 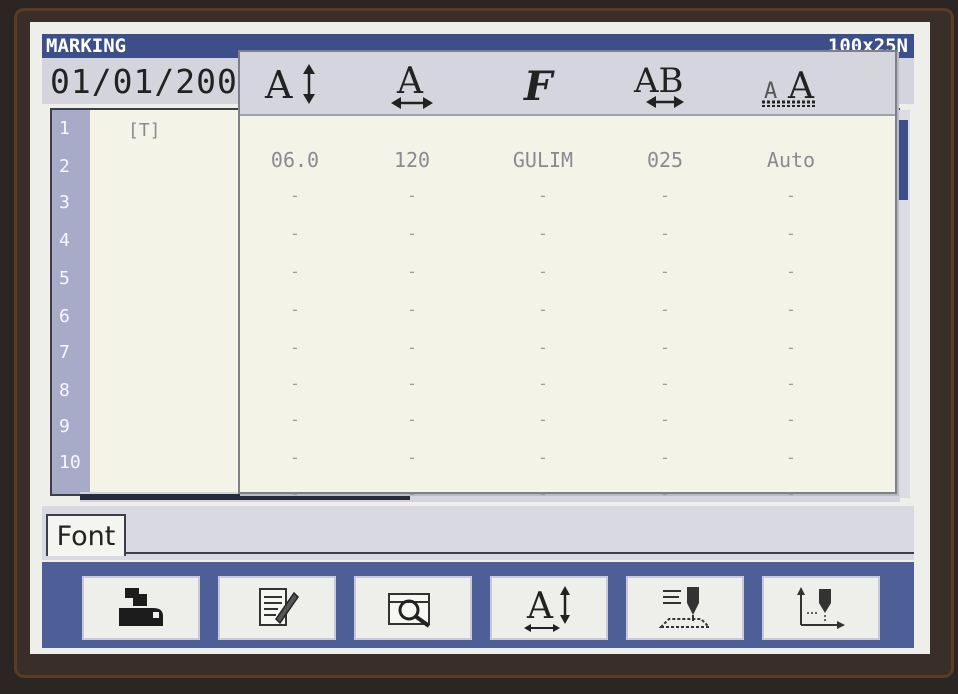 I want to click on svg-text: AB, so click(x=658, y=81).